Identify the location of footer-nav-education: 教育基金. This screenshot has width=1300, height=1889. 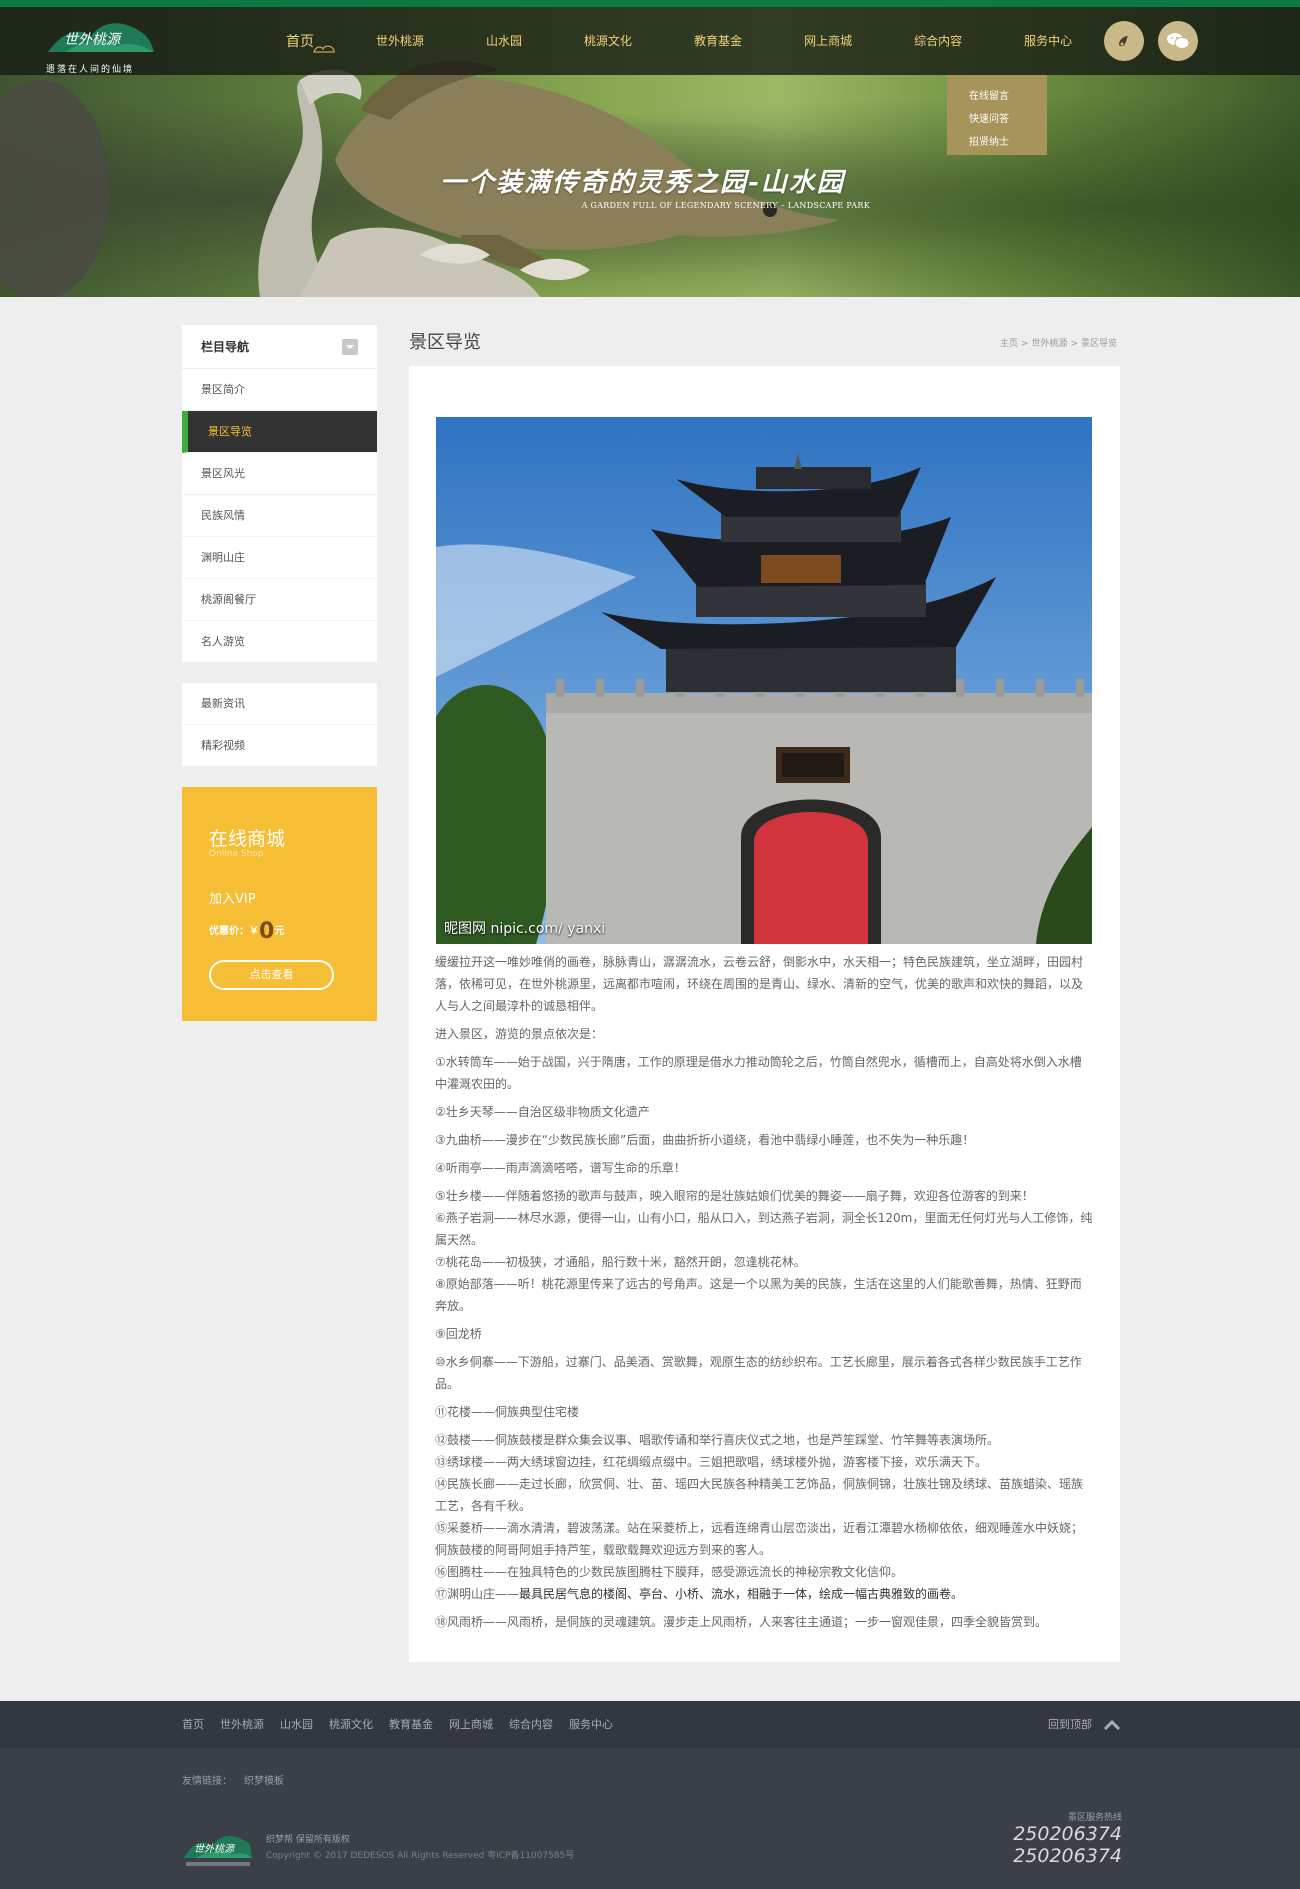
(411, 1724).